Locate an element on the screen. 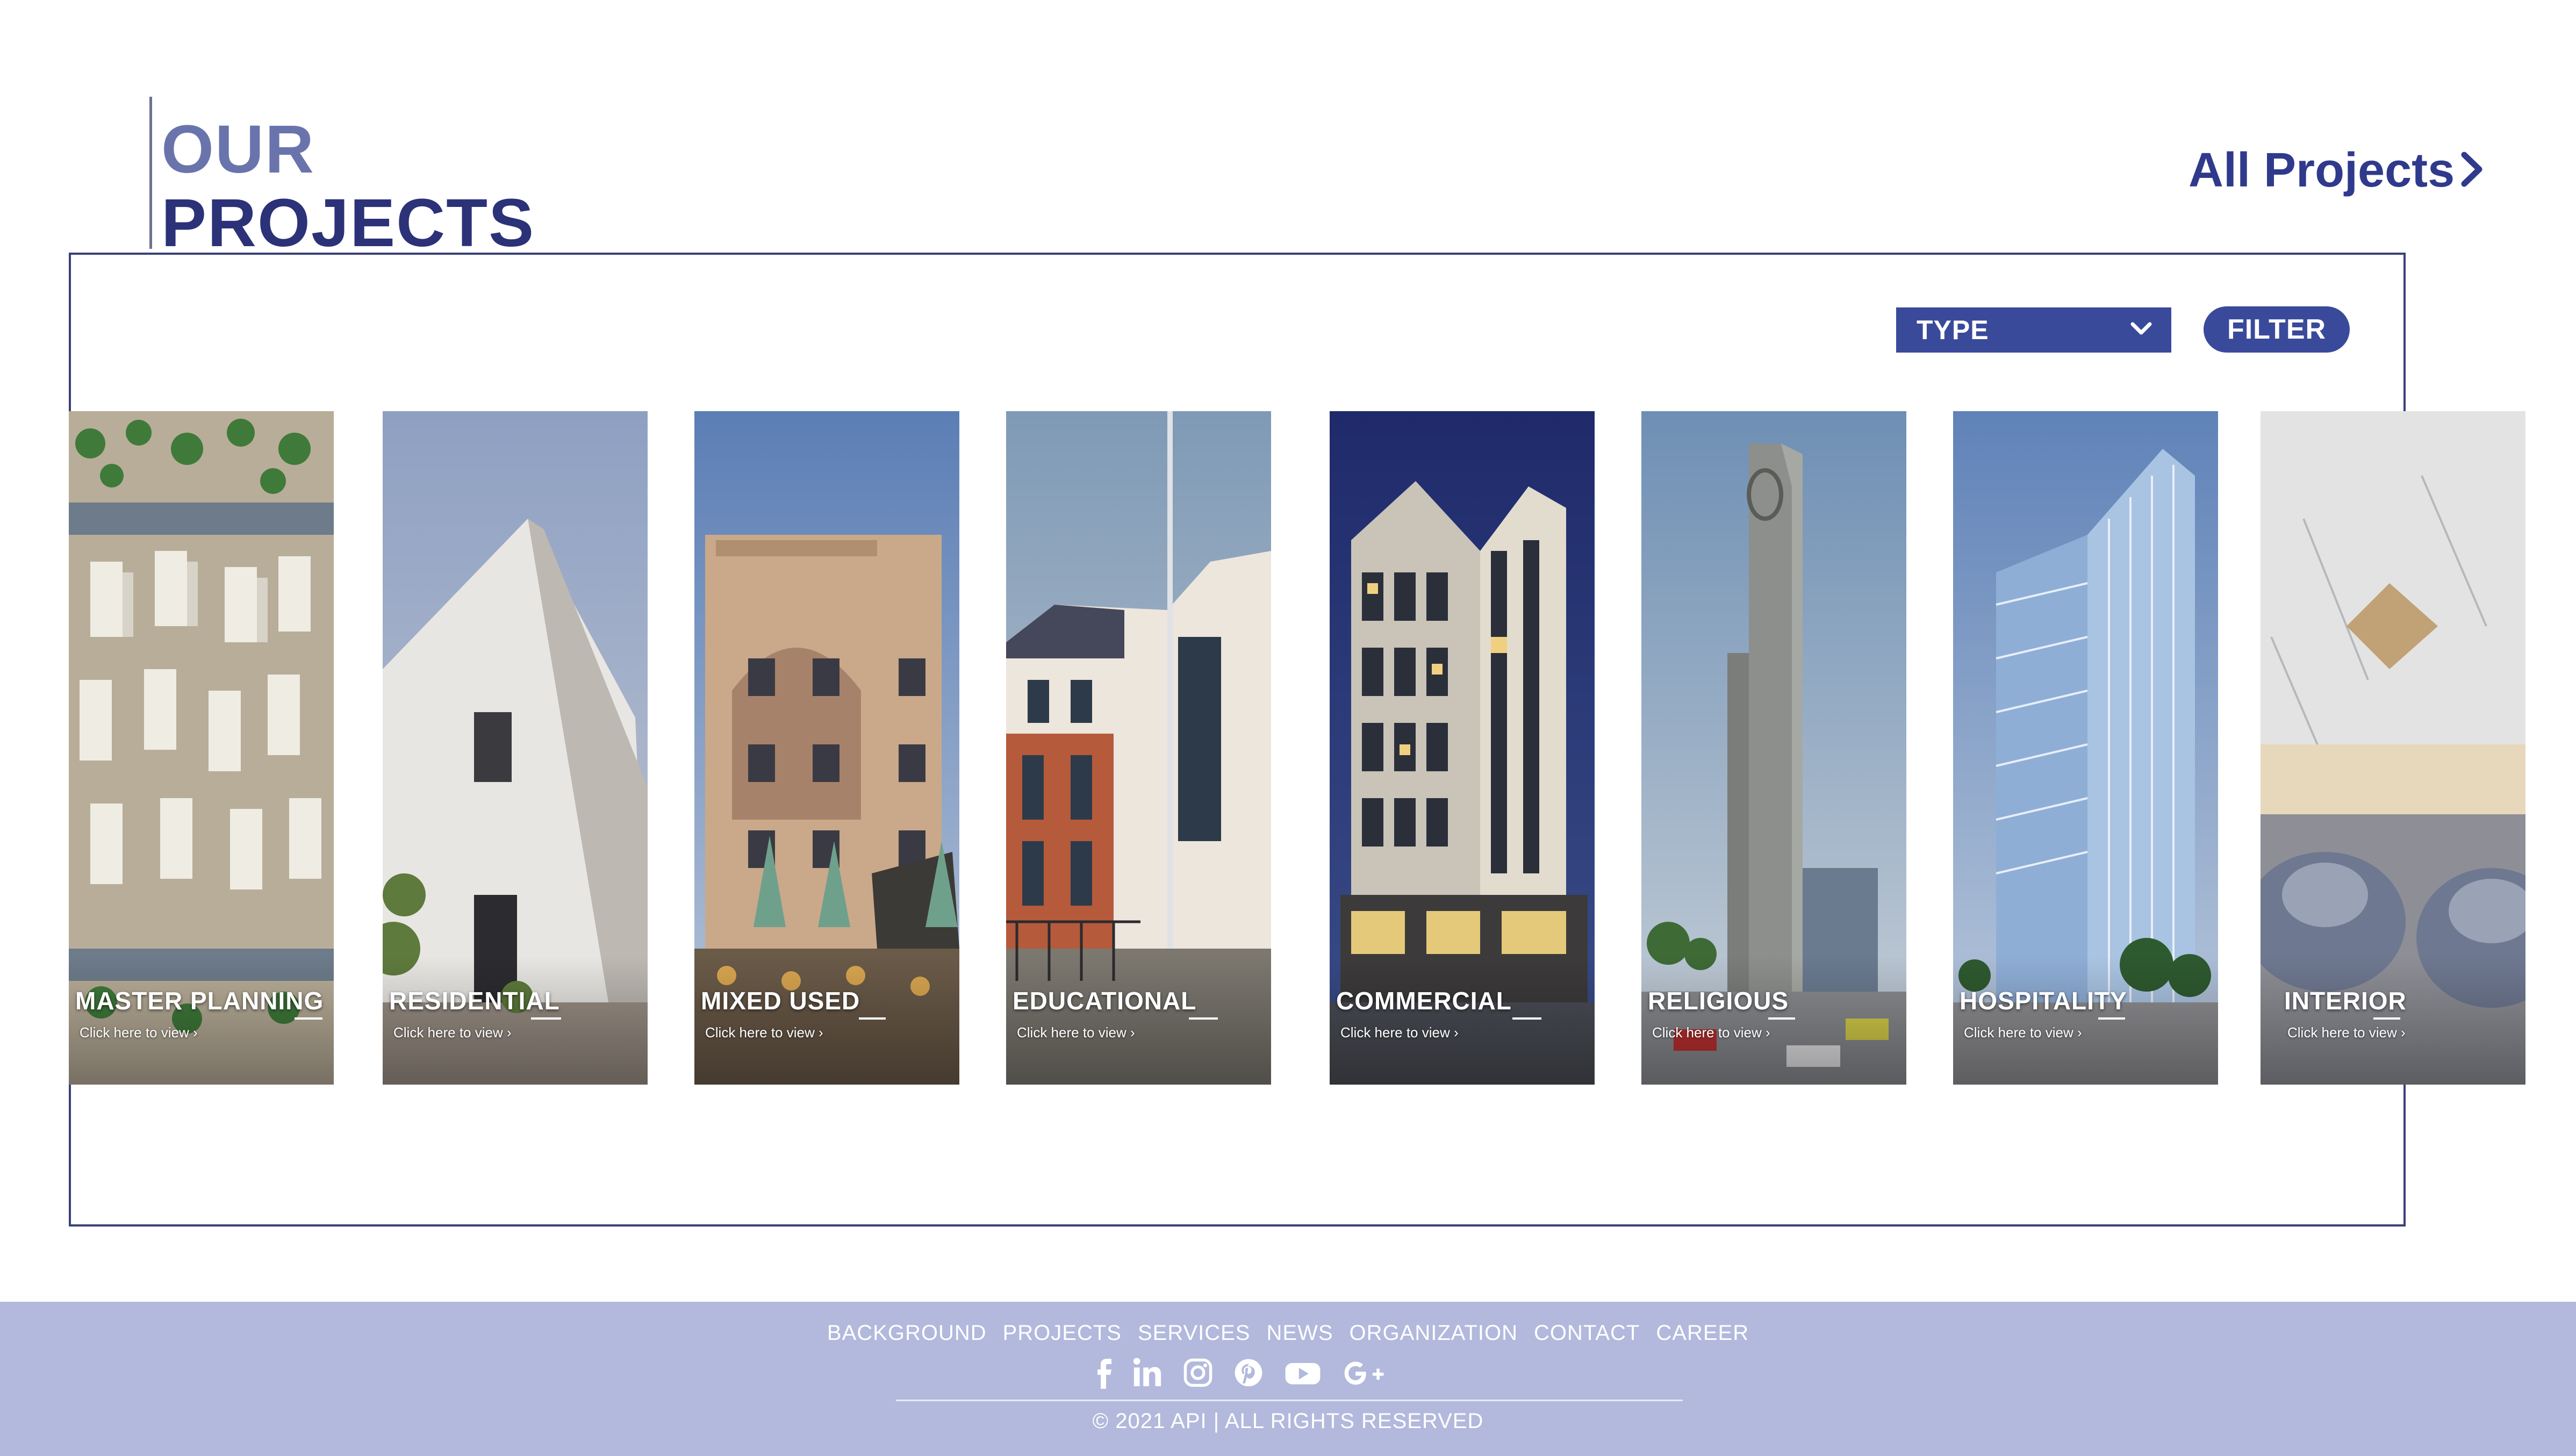 The width and height of the screenshot is (2576, 1456). footer-link-contact: CONTACT is located at coordinates (1587, 1333).